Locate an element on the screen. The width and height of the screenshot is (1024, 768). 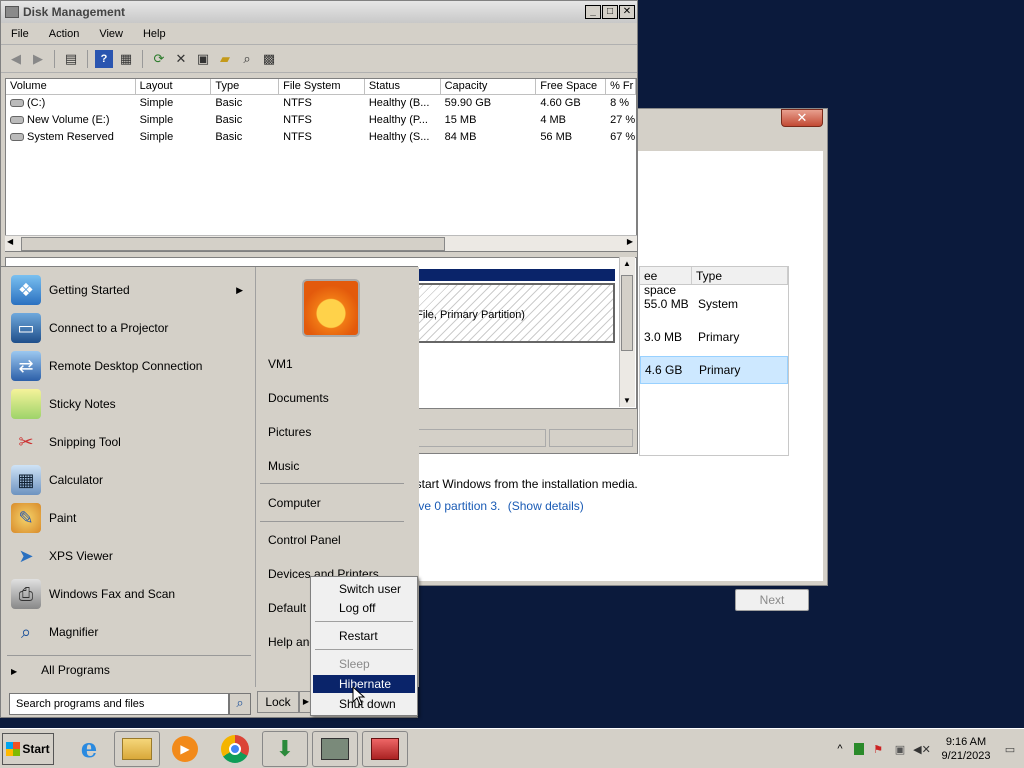
partition-block: e File, Primary Partition) is located at coordinates (510, 313).